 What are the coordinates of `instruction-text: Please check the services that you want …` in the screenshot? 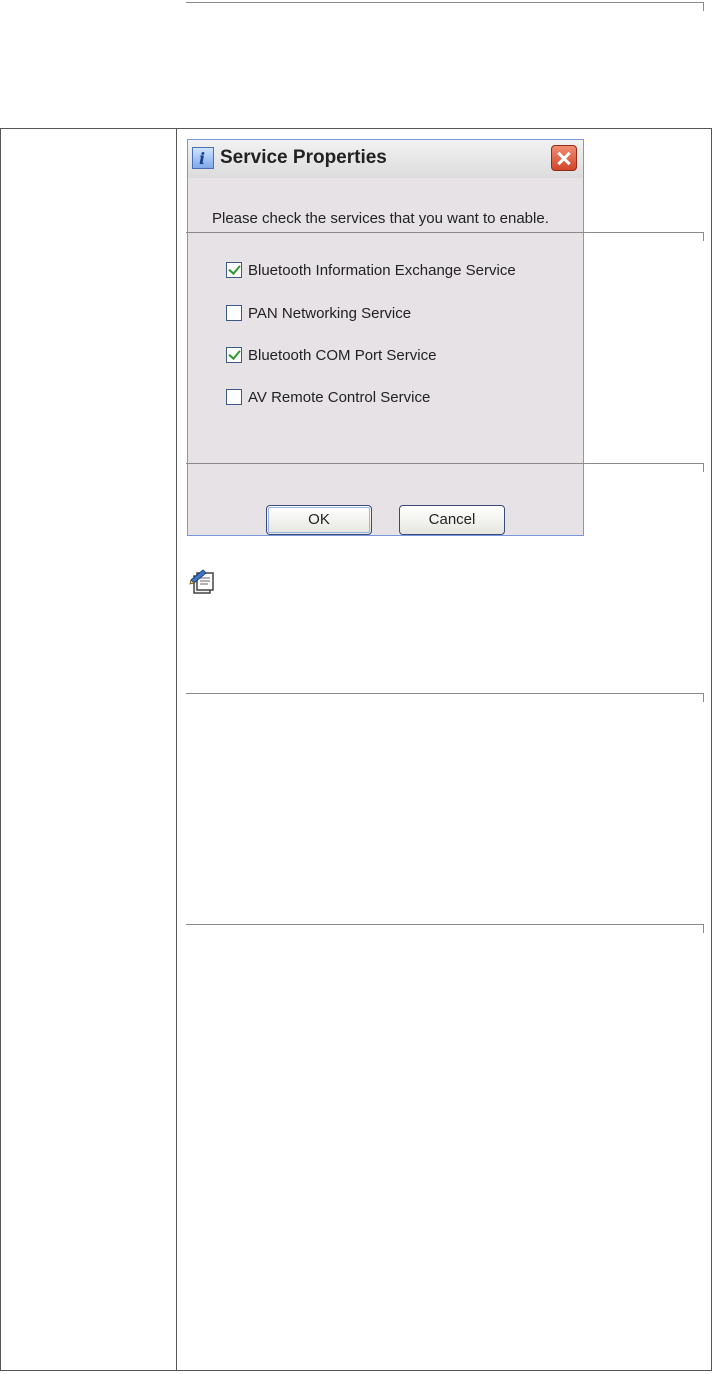 It's located at (380, 218).